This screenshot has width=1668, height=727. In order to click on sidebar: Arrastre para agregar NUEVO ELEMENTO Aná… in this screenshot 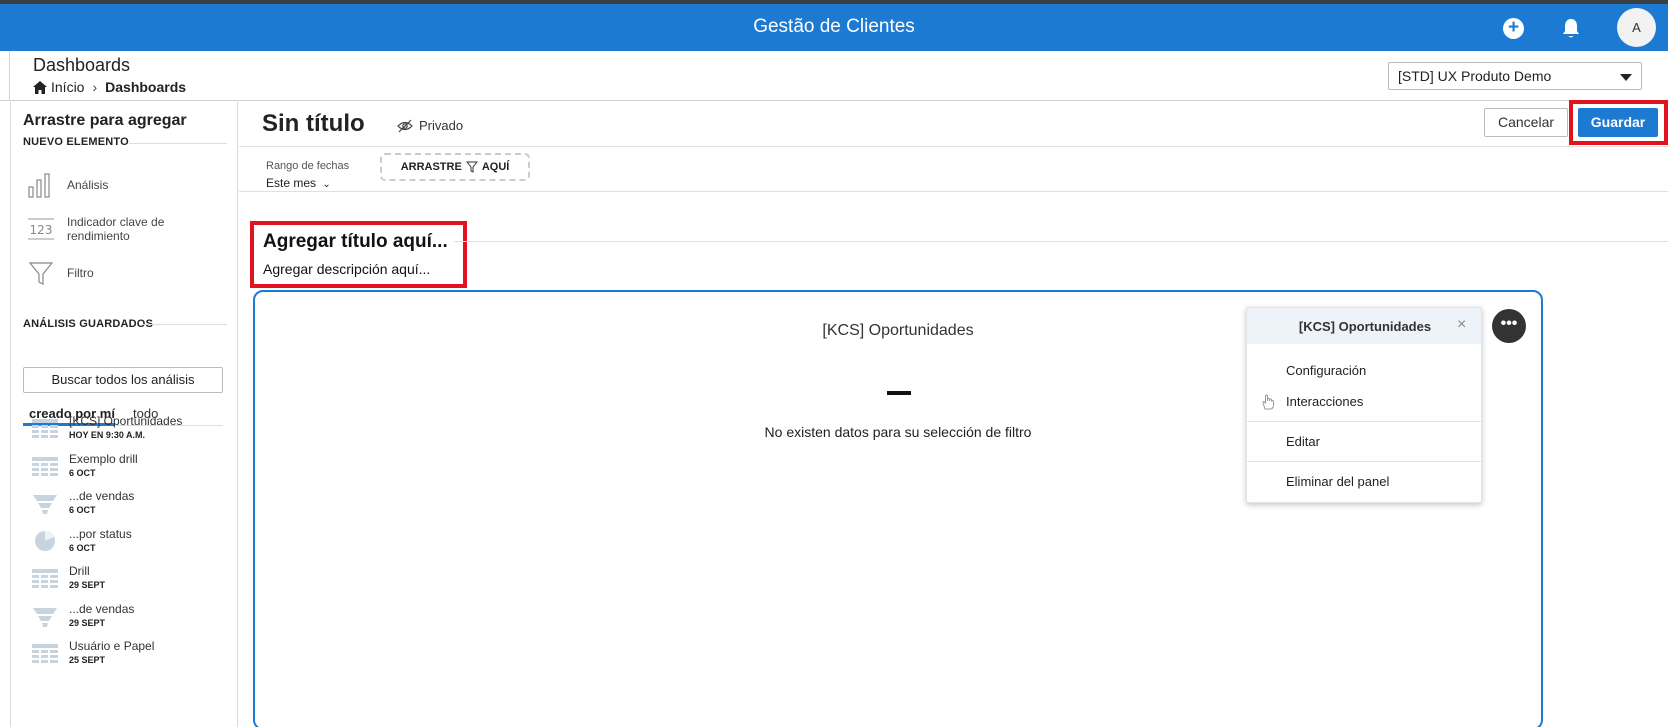, I will do `click(124, 414)`.